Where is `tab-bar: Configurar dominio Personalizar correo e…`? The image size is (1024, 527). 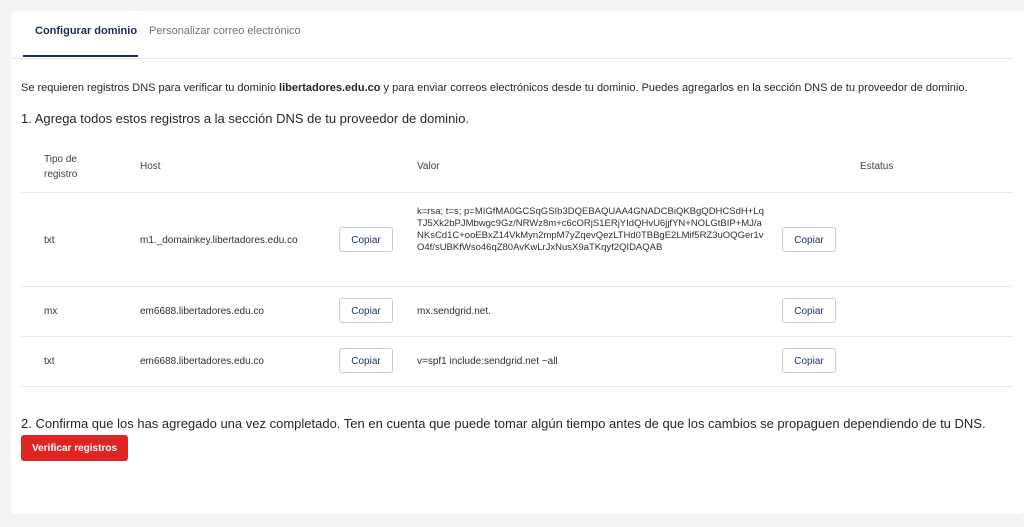 tab-bar: Configurar dominio Personalizar correo e… is located at coordinates (512, 40).